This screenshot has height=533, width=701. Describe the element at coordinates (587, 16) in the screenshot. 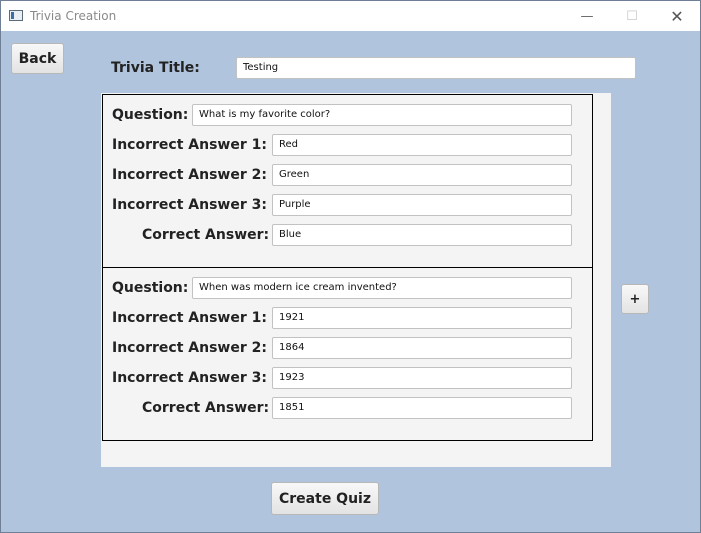

I see `minimize-button: —` at that location.